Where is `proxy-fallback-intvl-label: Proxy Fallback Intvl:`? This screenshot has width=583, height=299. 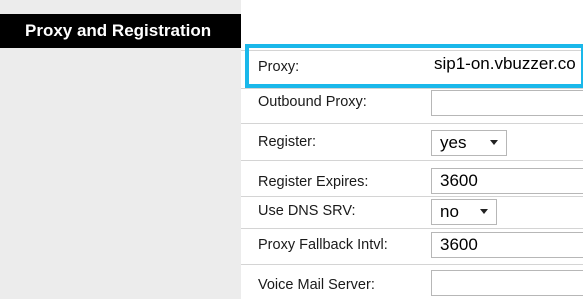 proxy-fallback-intvl-label: Proxy Fallback Intvl: is located at coordinates (323, 245).